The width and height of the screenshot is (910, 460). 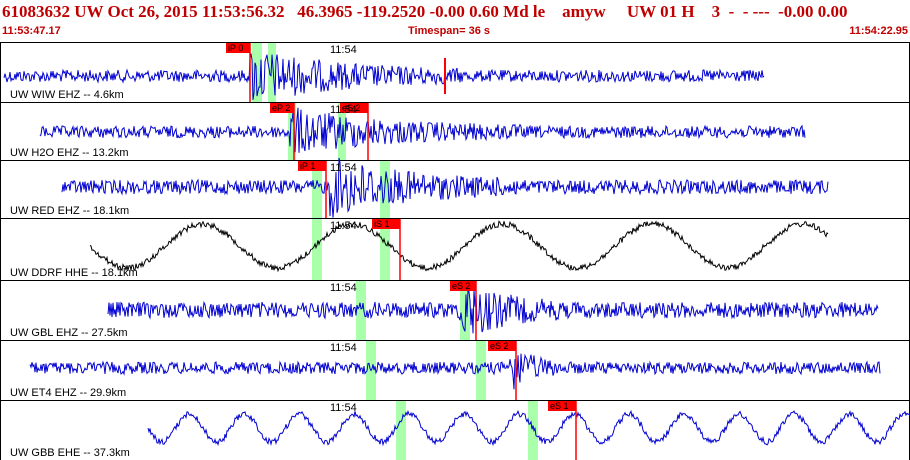 I want to click on pick-label: iP 1, so click(x=307, y=166).